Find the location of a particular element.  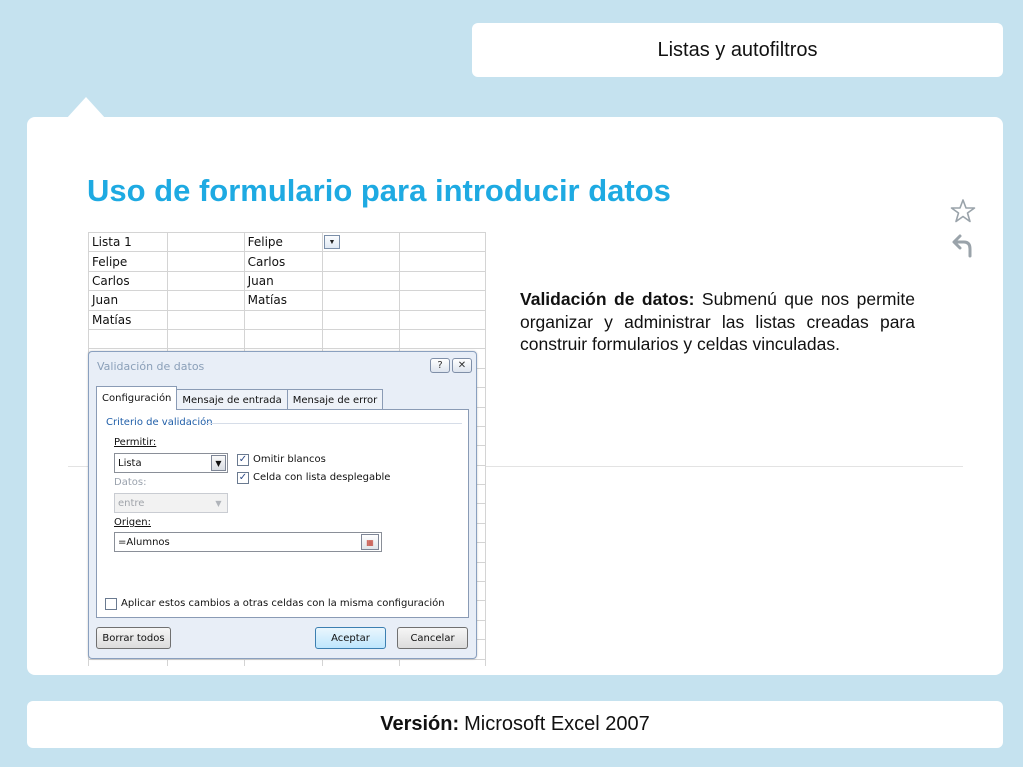

tab-mensaje-error: Mensaje de error is located at coordinates (335, 399).